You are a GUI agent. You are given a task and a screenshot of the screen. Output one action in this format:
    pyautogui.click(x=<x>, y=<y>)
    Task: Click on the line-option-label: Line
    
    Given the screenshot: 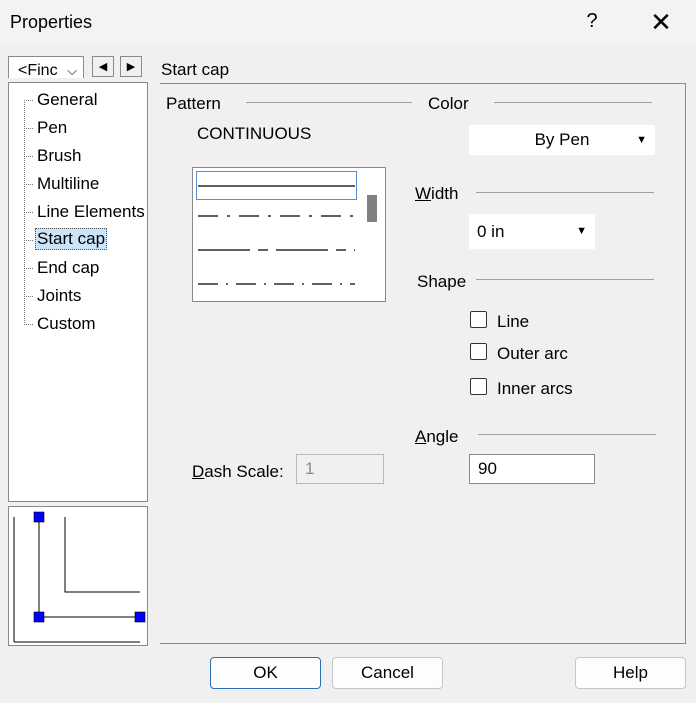 What is the action you would take?
    pyautogui.click(x=513, y=321)
    